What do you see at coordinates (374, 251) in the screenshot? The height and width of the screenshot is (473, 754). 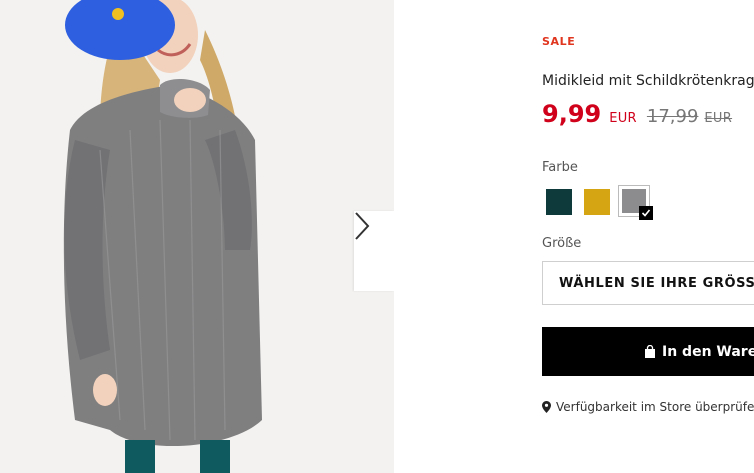 I see `gallery-next-button` at bounding box center [374, 251].